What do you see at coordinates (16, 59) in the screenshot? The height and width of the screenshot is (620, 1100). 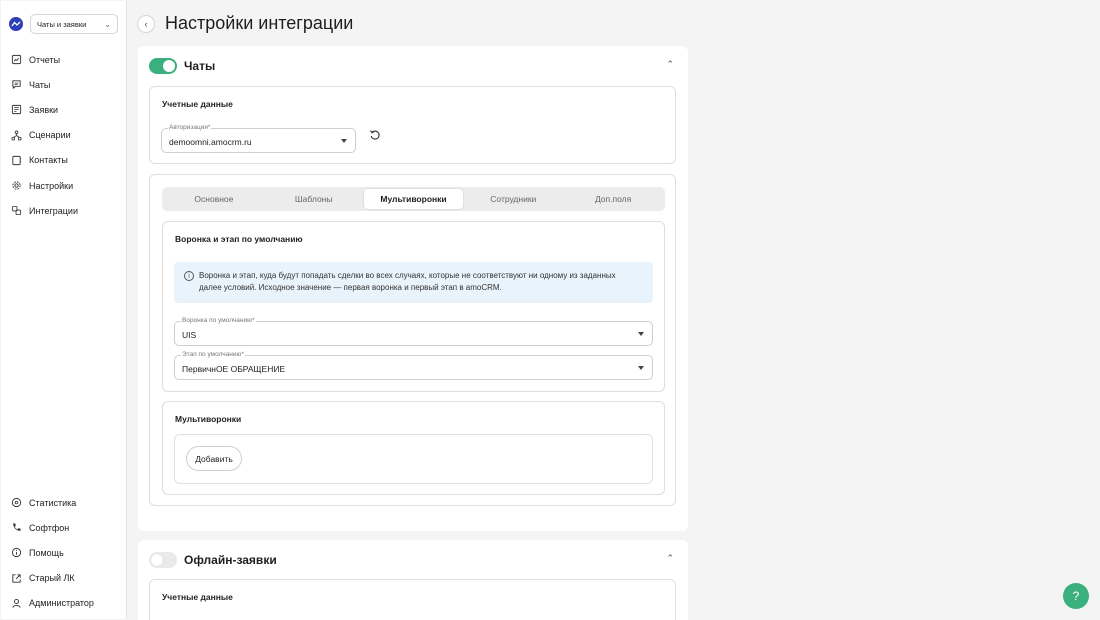 I see `reports-icon` at bounding box center [16, 59].